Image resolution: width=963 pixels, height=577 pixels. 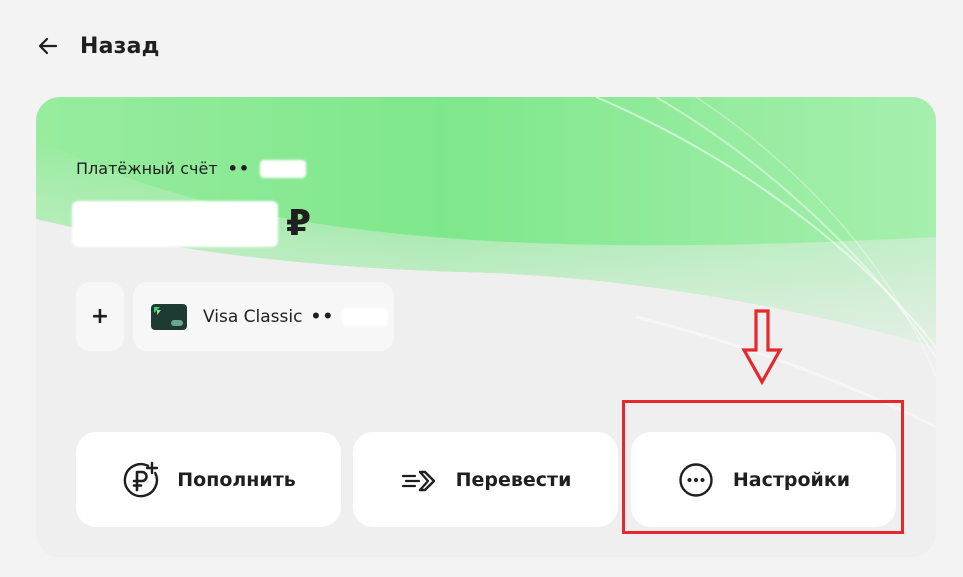 I want to click on card-thumbnail-icon, so click(x=169, y=316).